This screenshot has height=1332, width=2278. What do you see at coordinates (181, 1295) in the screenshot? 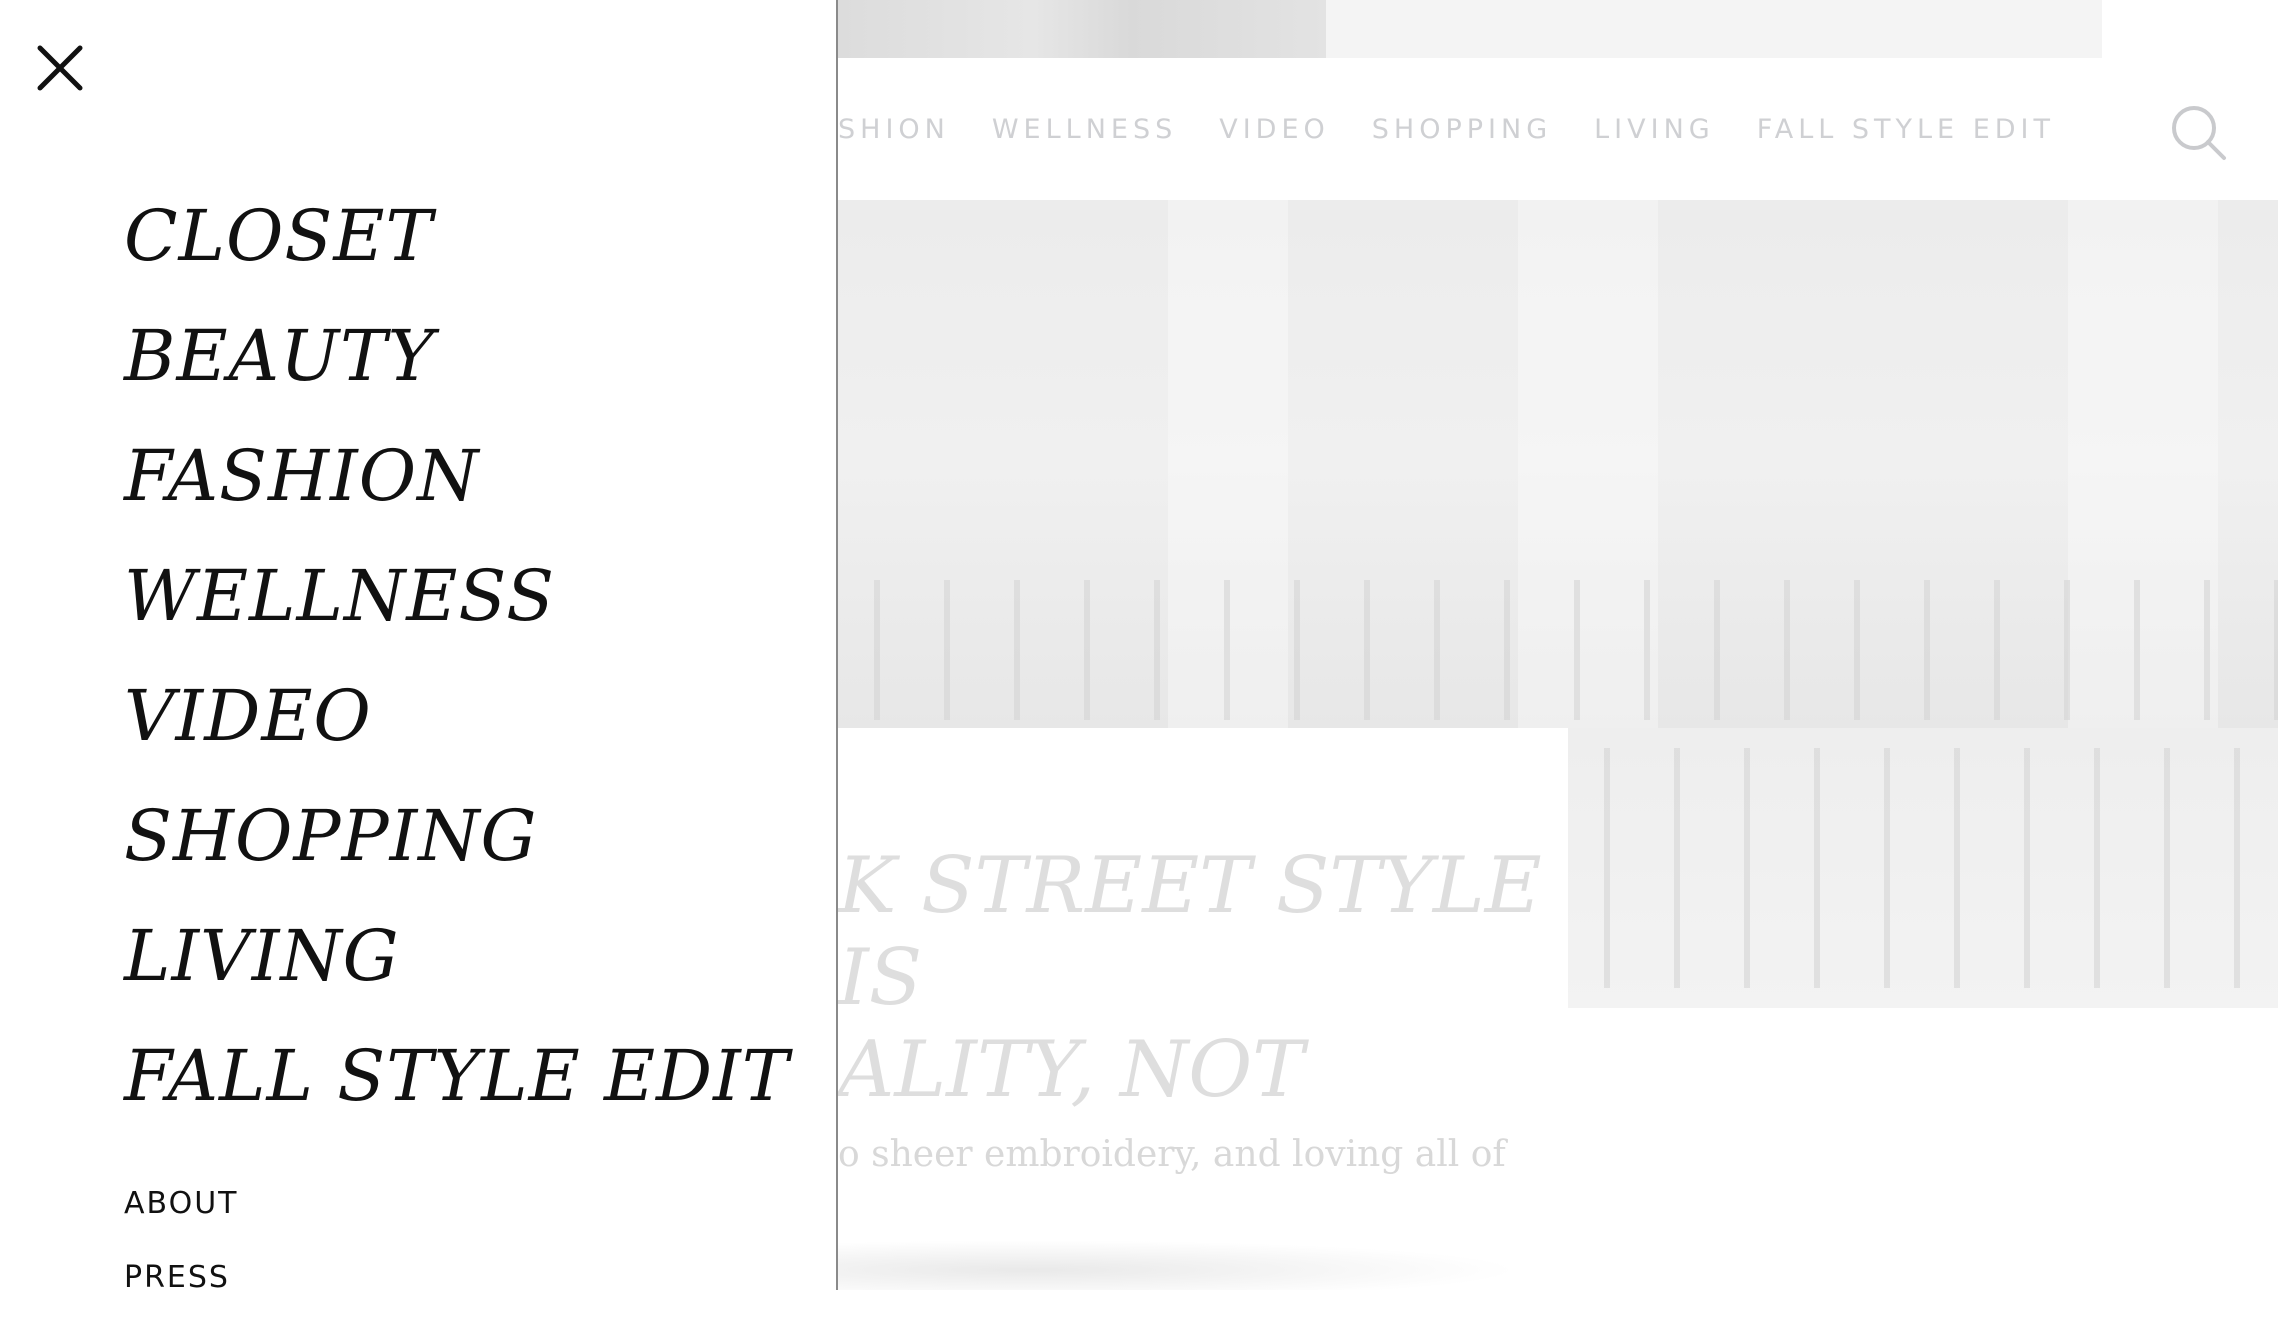
I see `menu-item-press: PRESS` at bounding box center [181, 1295].